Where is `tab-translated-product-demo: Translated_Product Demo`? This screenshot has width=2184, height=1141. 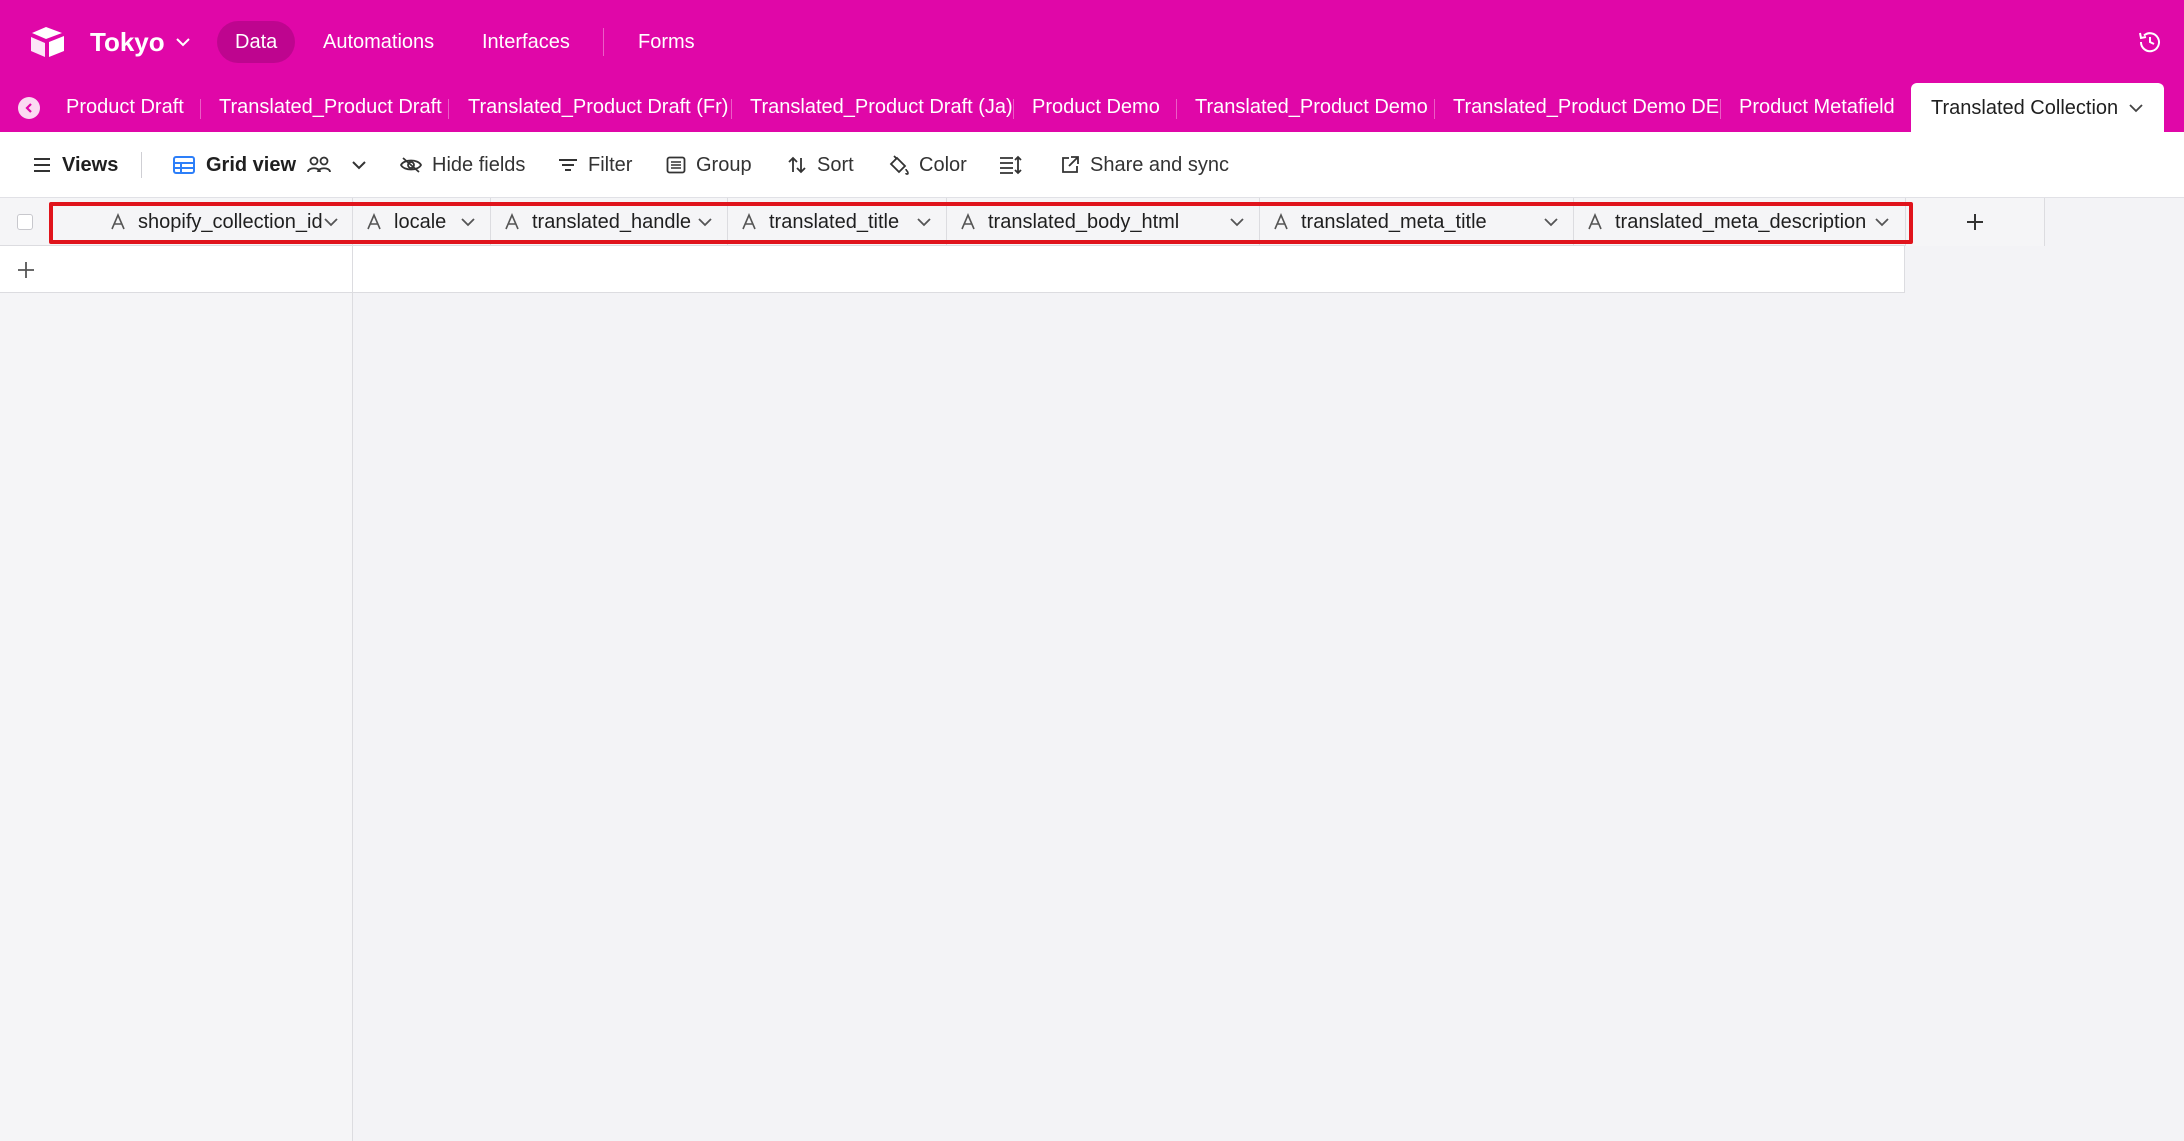 tab-translated-product-demo: Translated_Product Demo is located at coordinates (1311, 107).